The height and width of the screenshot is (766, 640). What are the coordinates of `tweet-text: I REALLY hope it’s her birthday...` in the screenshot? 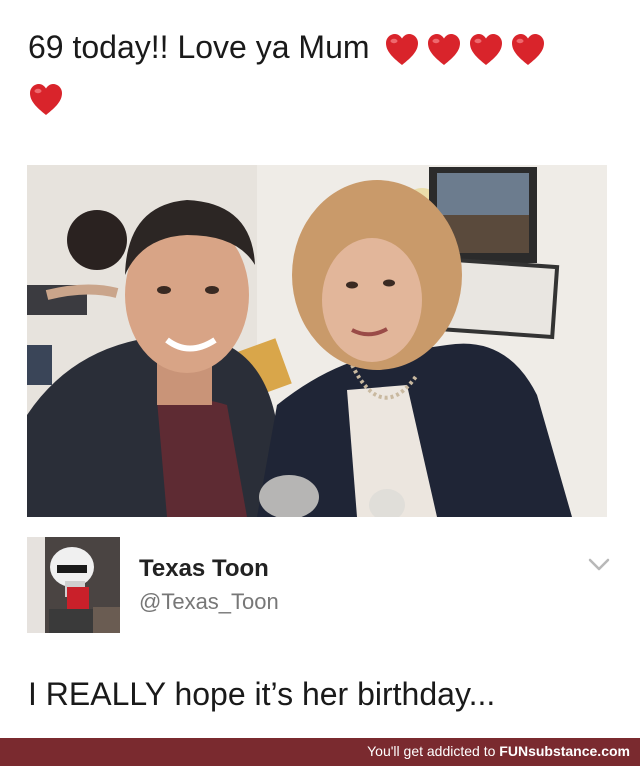 It's located at (262, 694).